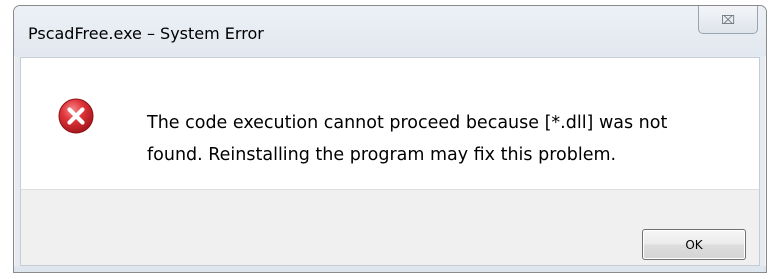 This screenshot has width=771, height=279. I want to click on close-button: ⌧, so click(728, 20).